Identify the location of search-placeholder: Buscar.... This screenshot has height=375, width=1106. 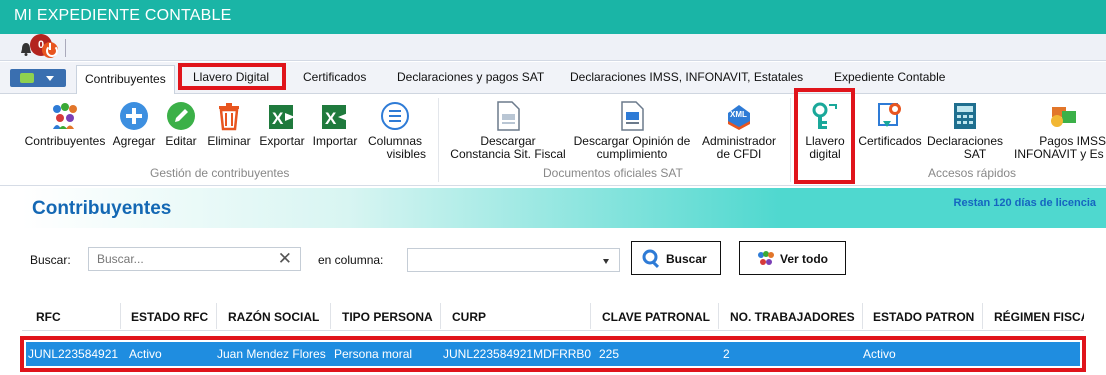
(120, 259).